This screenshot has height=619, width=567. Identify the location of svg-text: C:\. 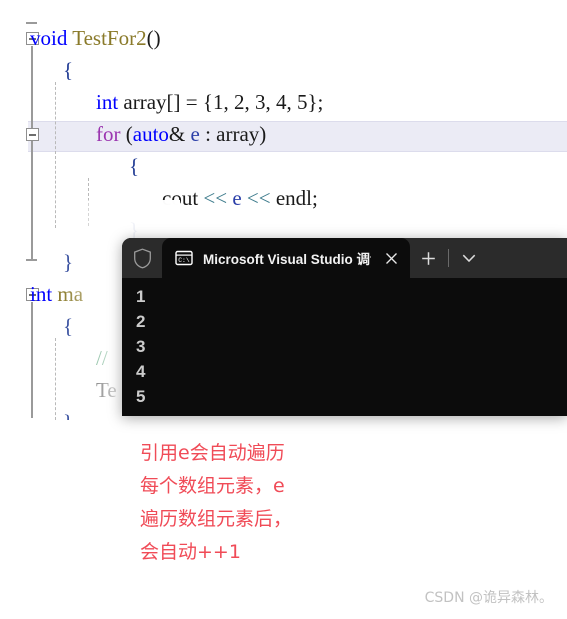
(184, 260).